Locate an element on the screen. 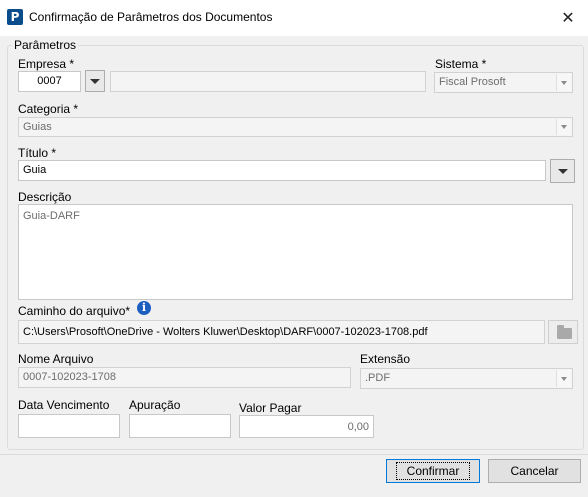 This screenshot has width=588, height=497. window-title: Confirmação de Parâmetros dos Documentos is located at coordinates (151, 17).